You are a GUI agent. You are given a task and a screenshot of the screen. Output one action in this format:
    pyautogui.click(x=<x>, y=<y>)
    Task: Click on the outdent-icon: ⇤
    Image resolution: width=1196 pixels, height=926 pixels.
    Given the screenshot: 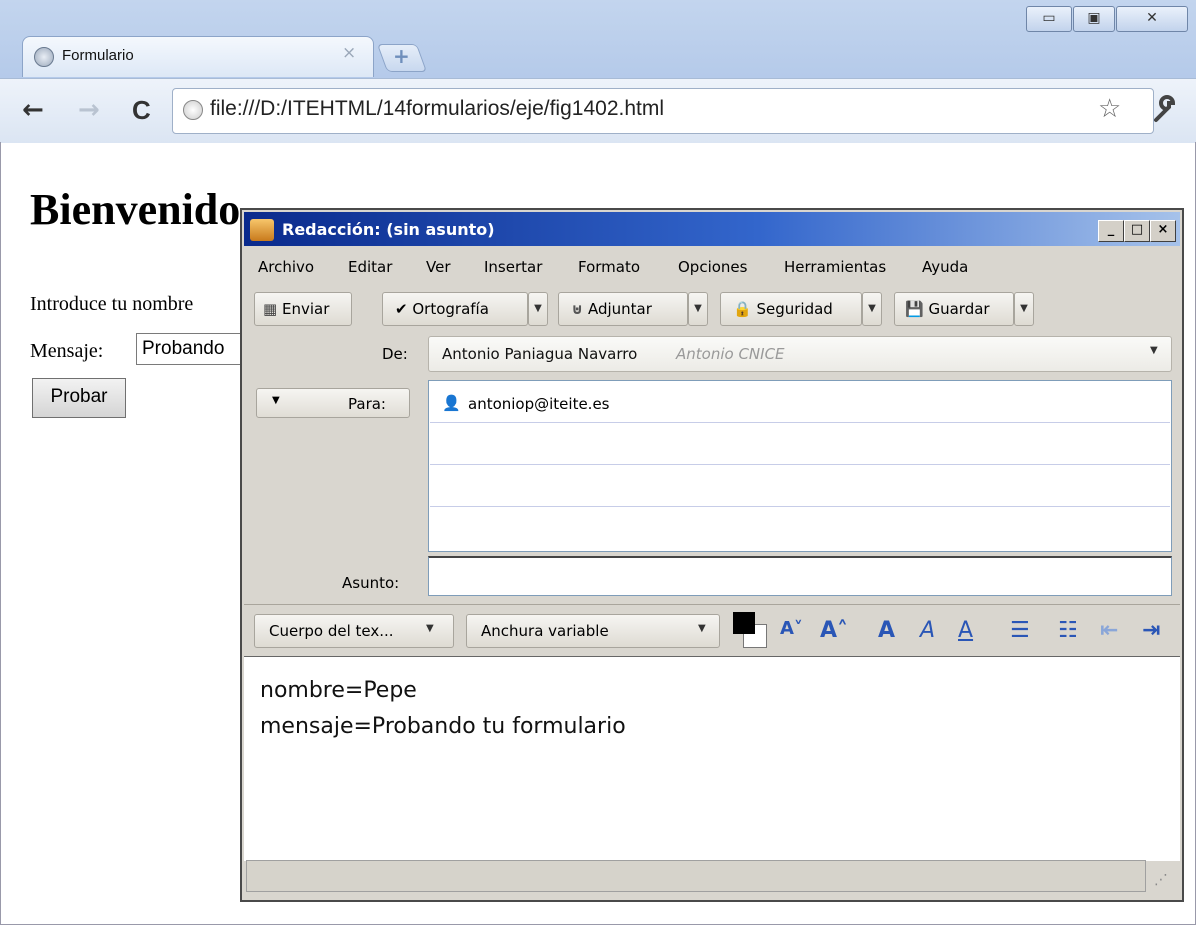 What is the action you would take?
    pyautogui.click(x=1109, y=630)
    